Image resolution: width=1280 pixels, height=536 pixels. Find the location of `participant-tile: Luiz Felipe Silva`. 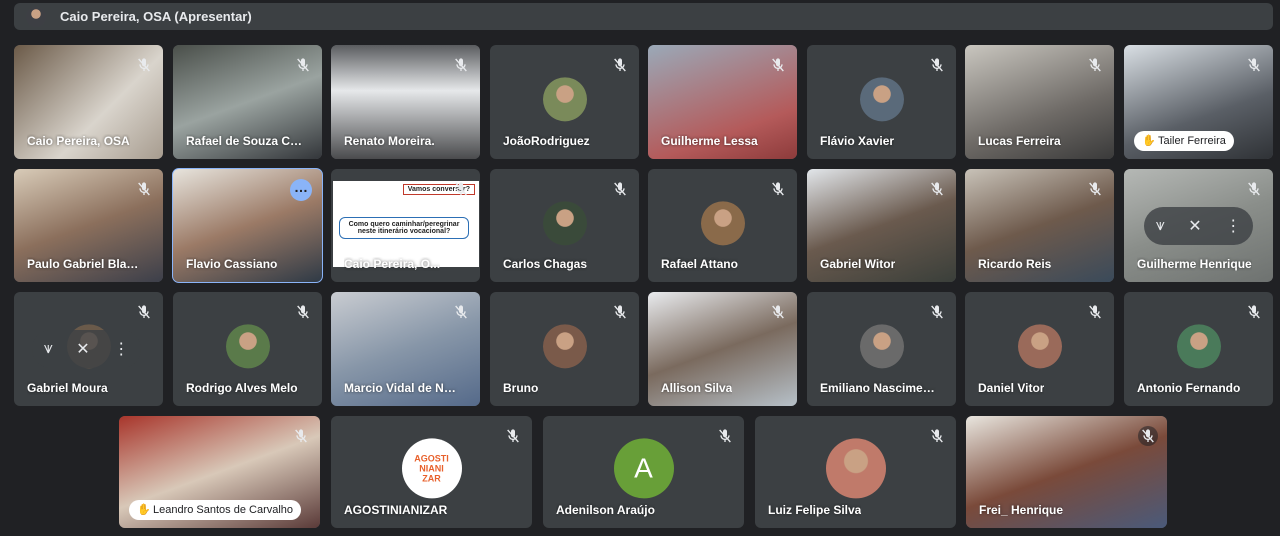

participant-tile: Luiz Felipe Silva is located at coordinates (855, 472).